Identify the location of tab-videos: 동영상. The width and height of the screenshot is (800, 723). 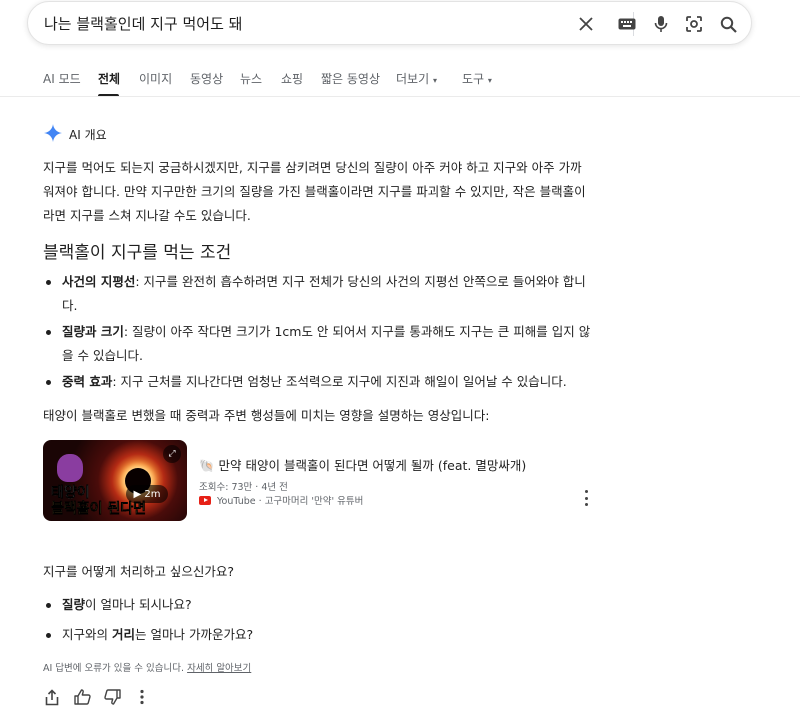
(206, 78).